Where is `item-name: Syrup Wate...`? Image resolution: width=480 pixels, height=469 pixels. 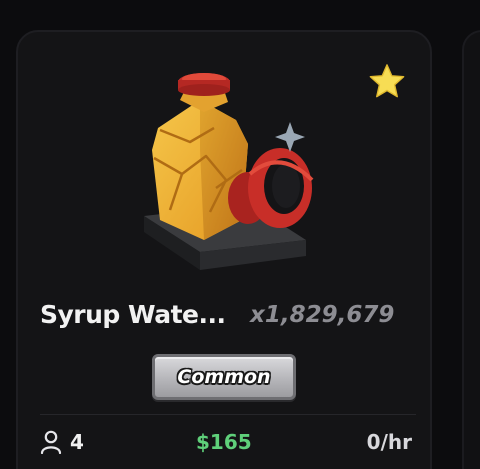 item-name: Syrup Wate... is located at coordinates (133, 314).